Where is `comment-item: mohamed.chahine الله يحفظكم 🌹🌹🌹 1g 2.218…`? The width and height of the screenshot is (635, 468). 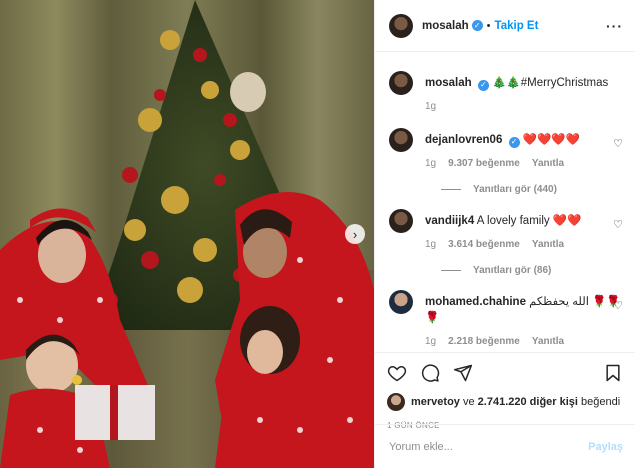
comment-item: mohamed.chahine الله يحفظكم 🌹🌹🌹 1g 2.218… is located at coordinates (506, 320).